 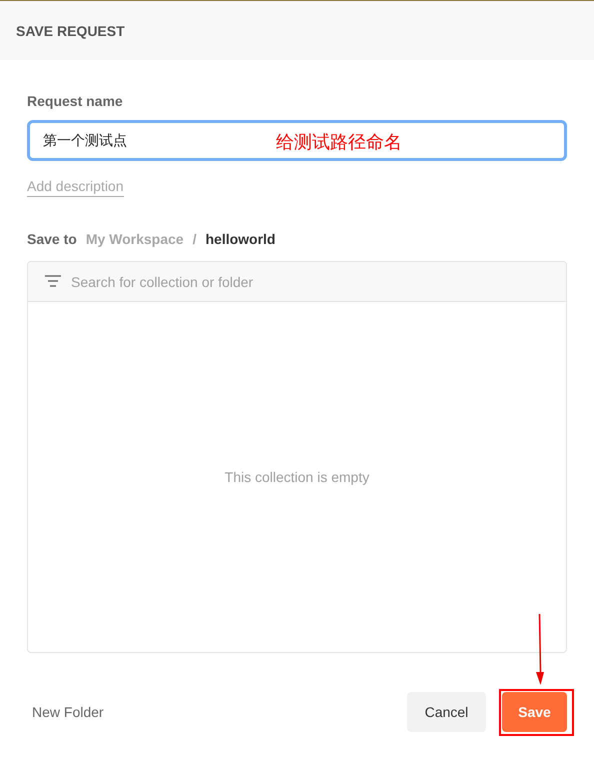 I want to click on save-to-label: Save to, so click(x=52, y=239).